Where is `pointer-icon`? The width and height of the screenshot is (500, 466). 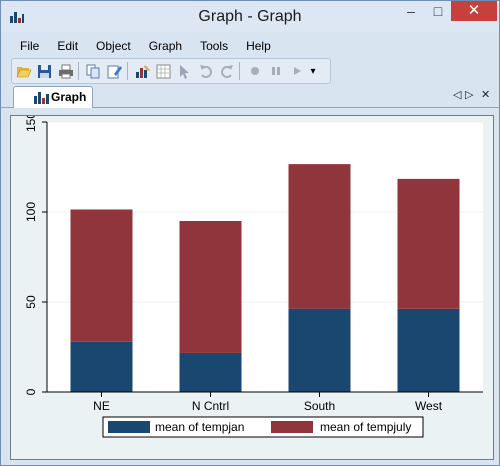
pointer-icon is located at coordinates (184, 71).